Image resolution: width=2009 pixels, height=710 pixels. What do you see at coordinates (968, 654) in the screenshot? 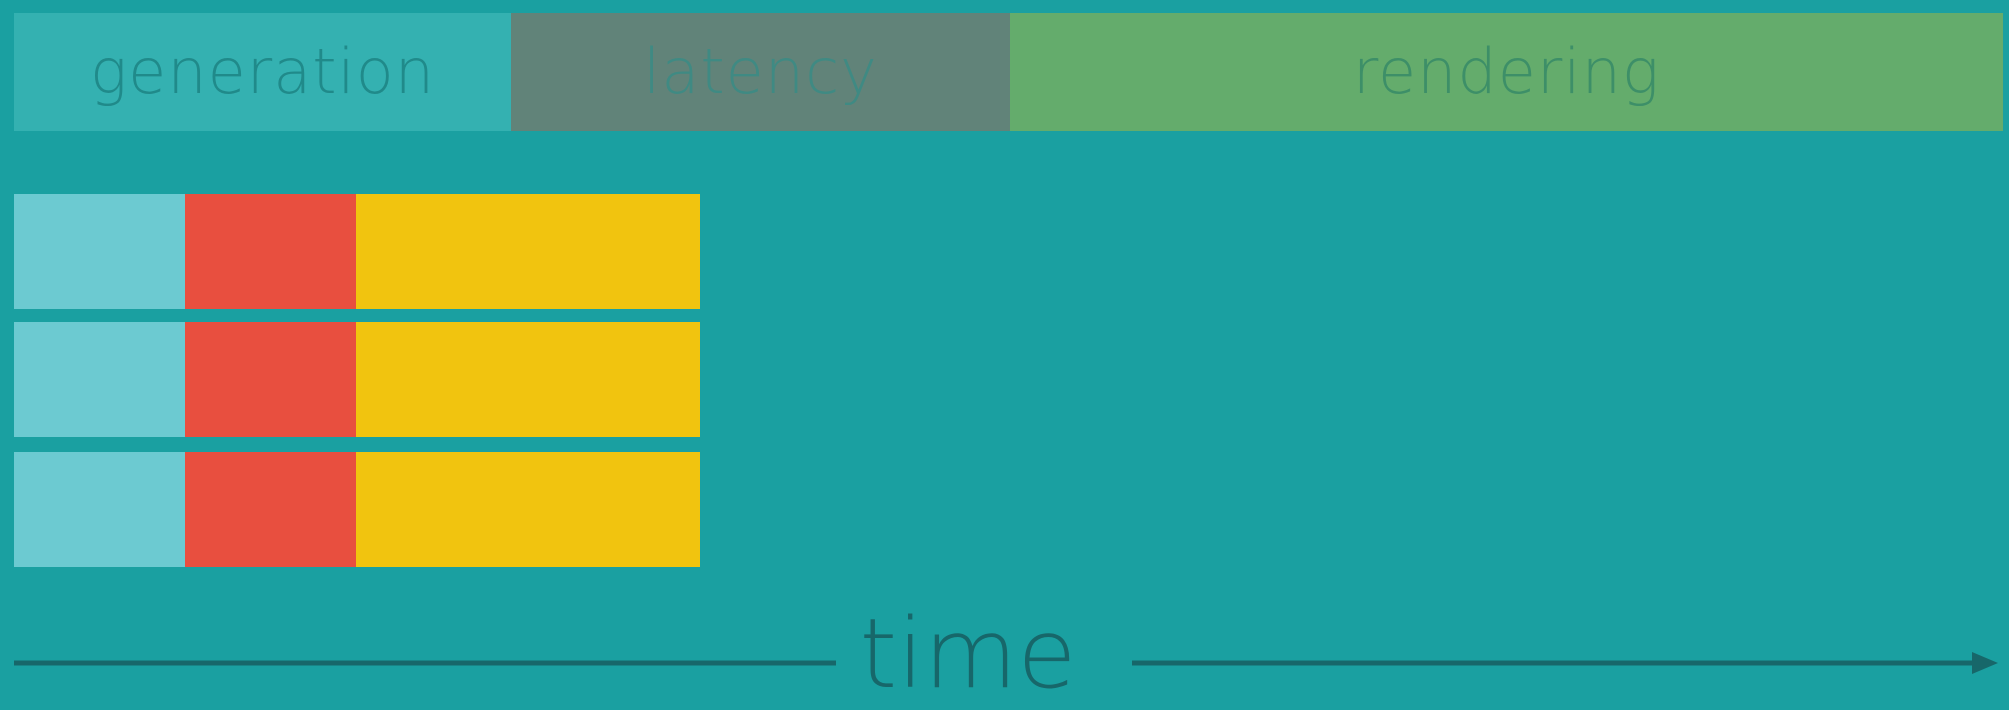
I see `time-axis-label: time` at bounding box center [968, 654].